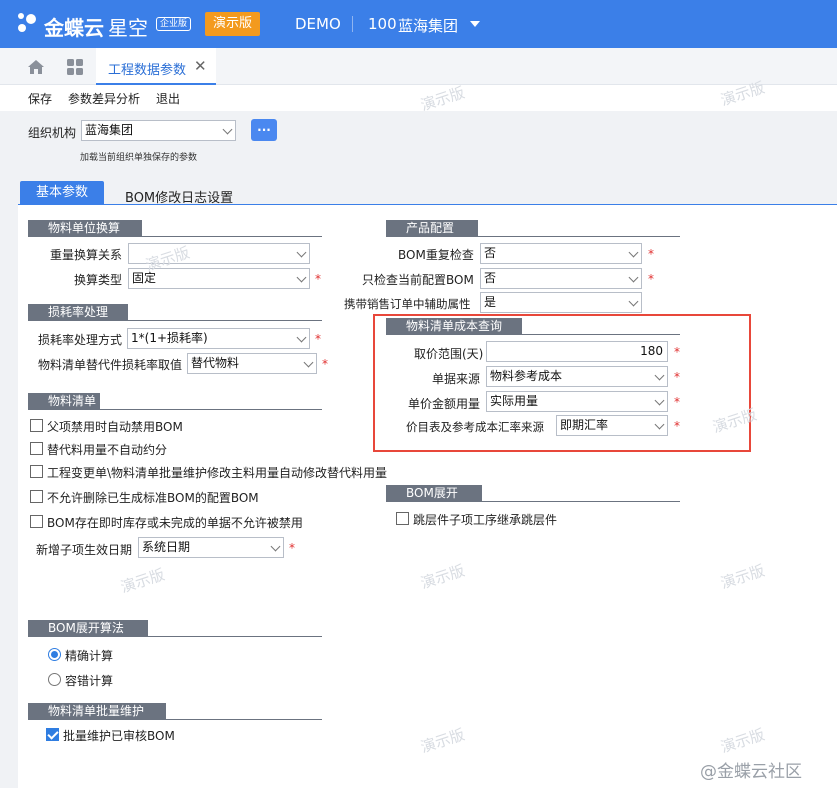 This screenshot has width=837, height=788. I want to click on diff-analysis-button: 参数差异分析, so click(104, 98).